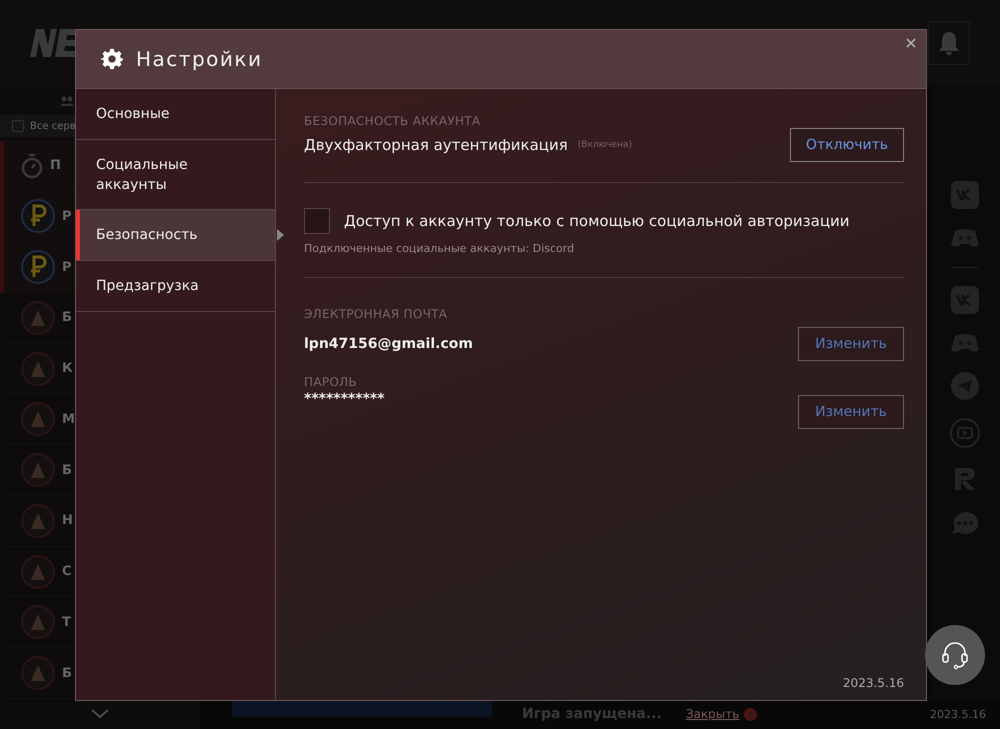  Describe the element at coordinates (597, 221) in the screenshot. I see `checkbox-label: Доступ к аккаунту только с помощью социальной авторизации` at that location.